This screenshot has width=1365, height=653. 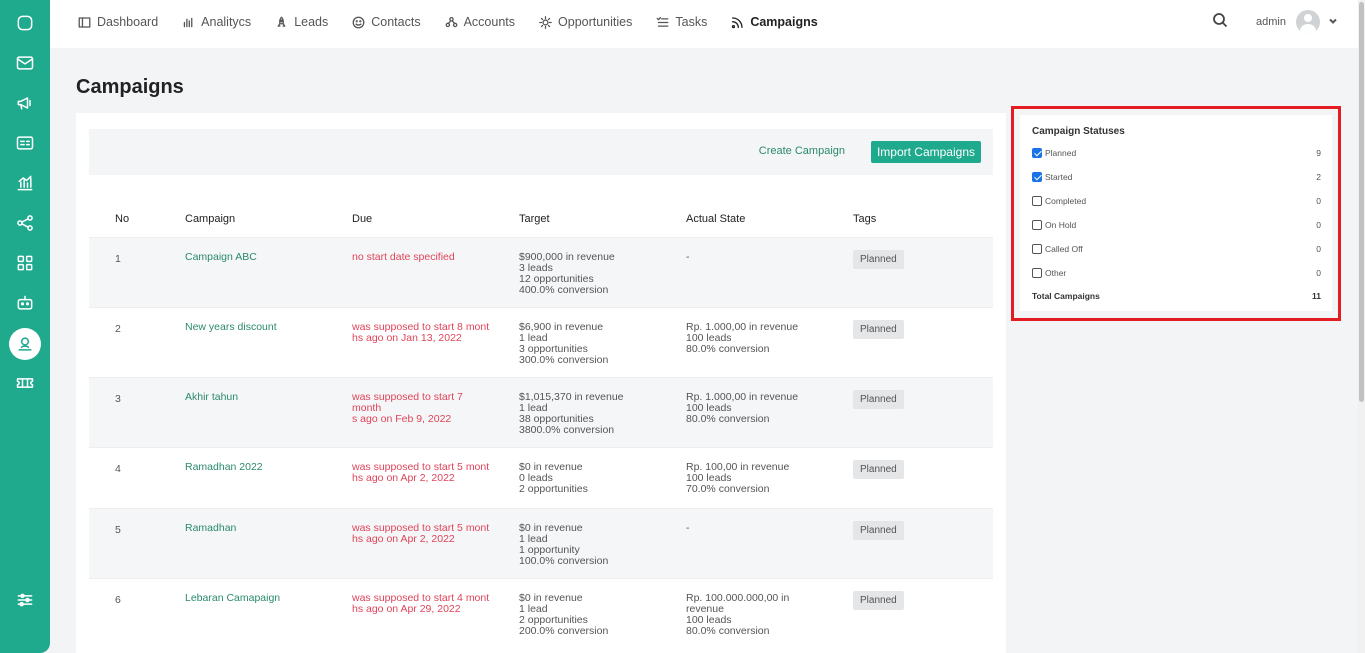 I want to click on page-title: Campaigns, so click(x=130, y=87).